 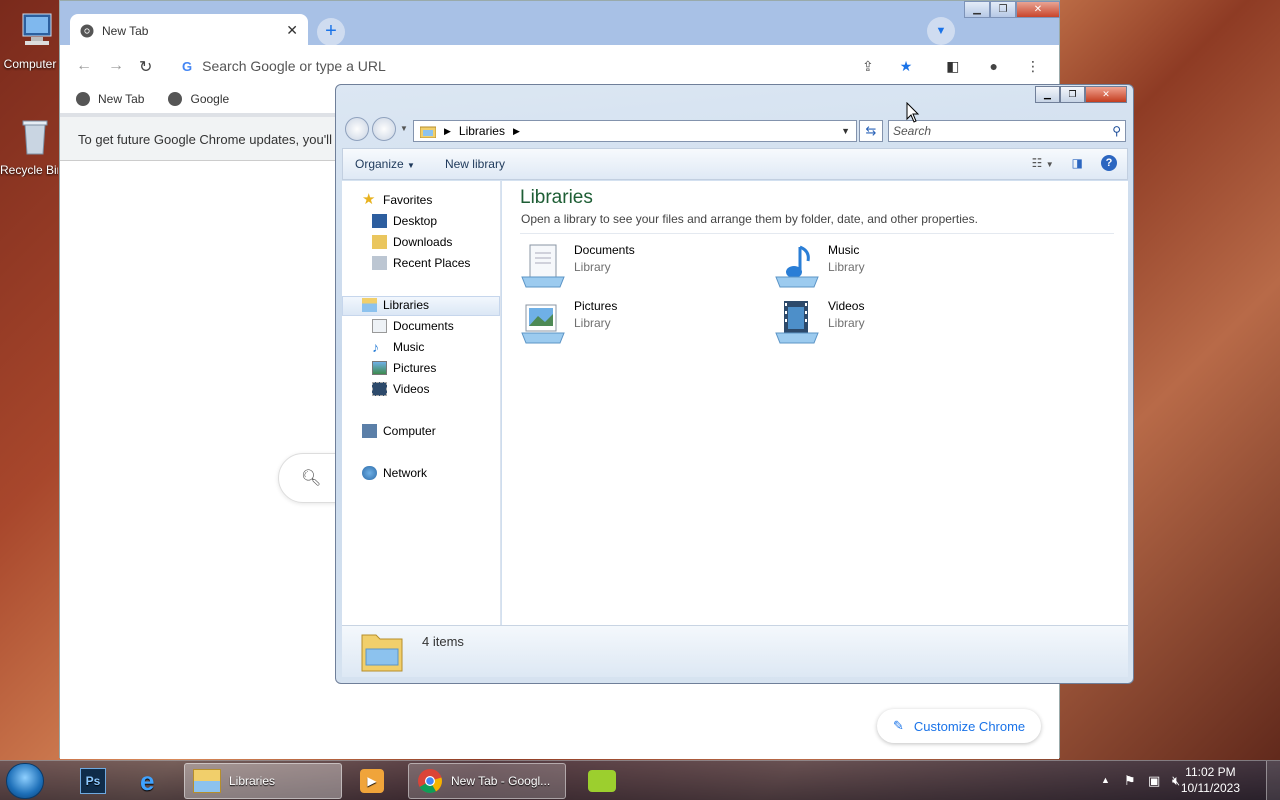 I want to click on breadcrumb-arrow-icon: ▶, so click(x=516, y=131).